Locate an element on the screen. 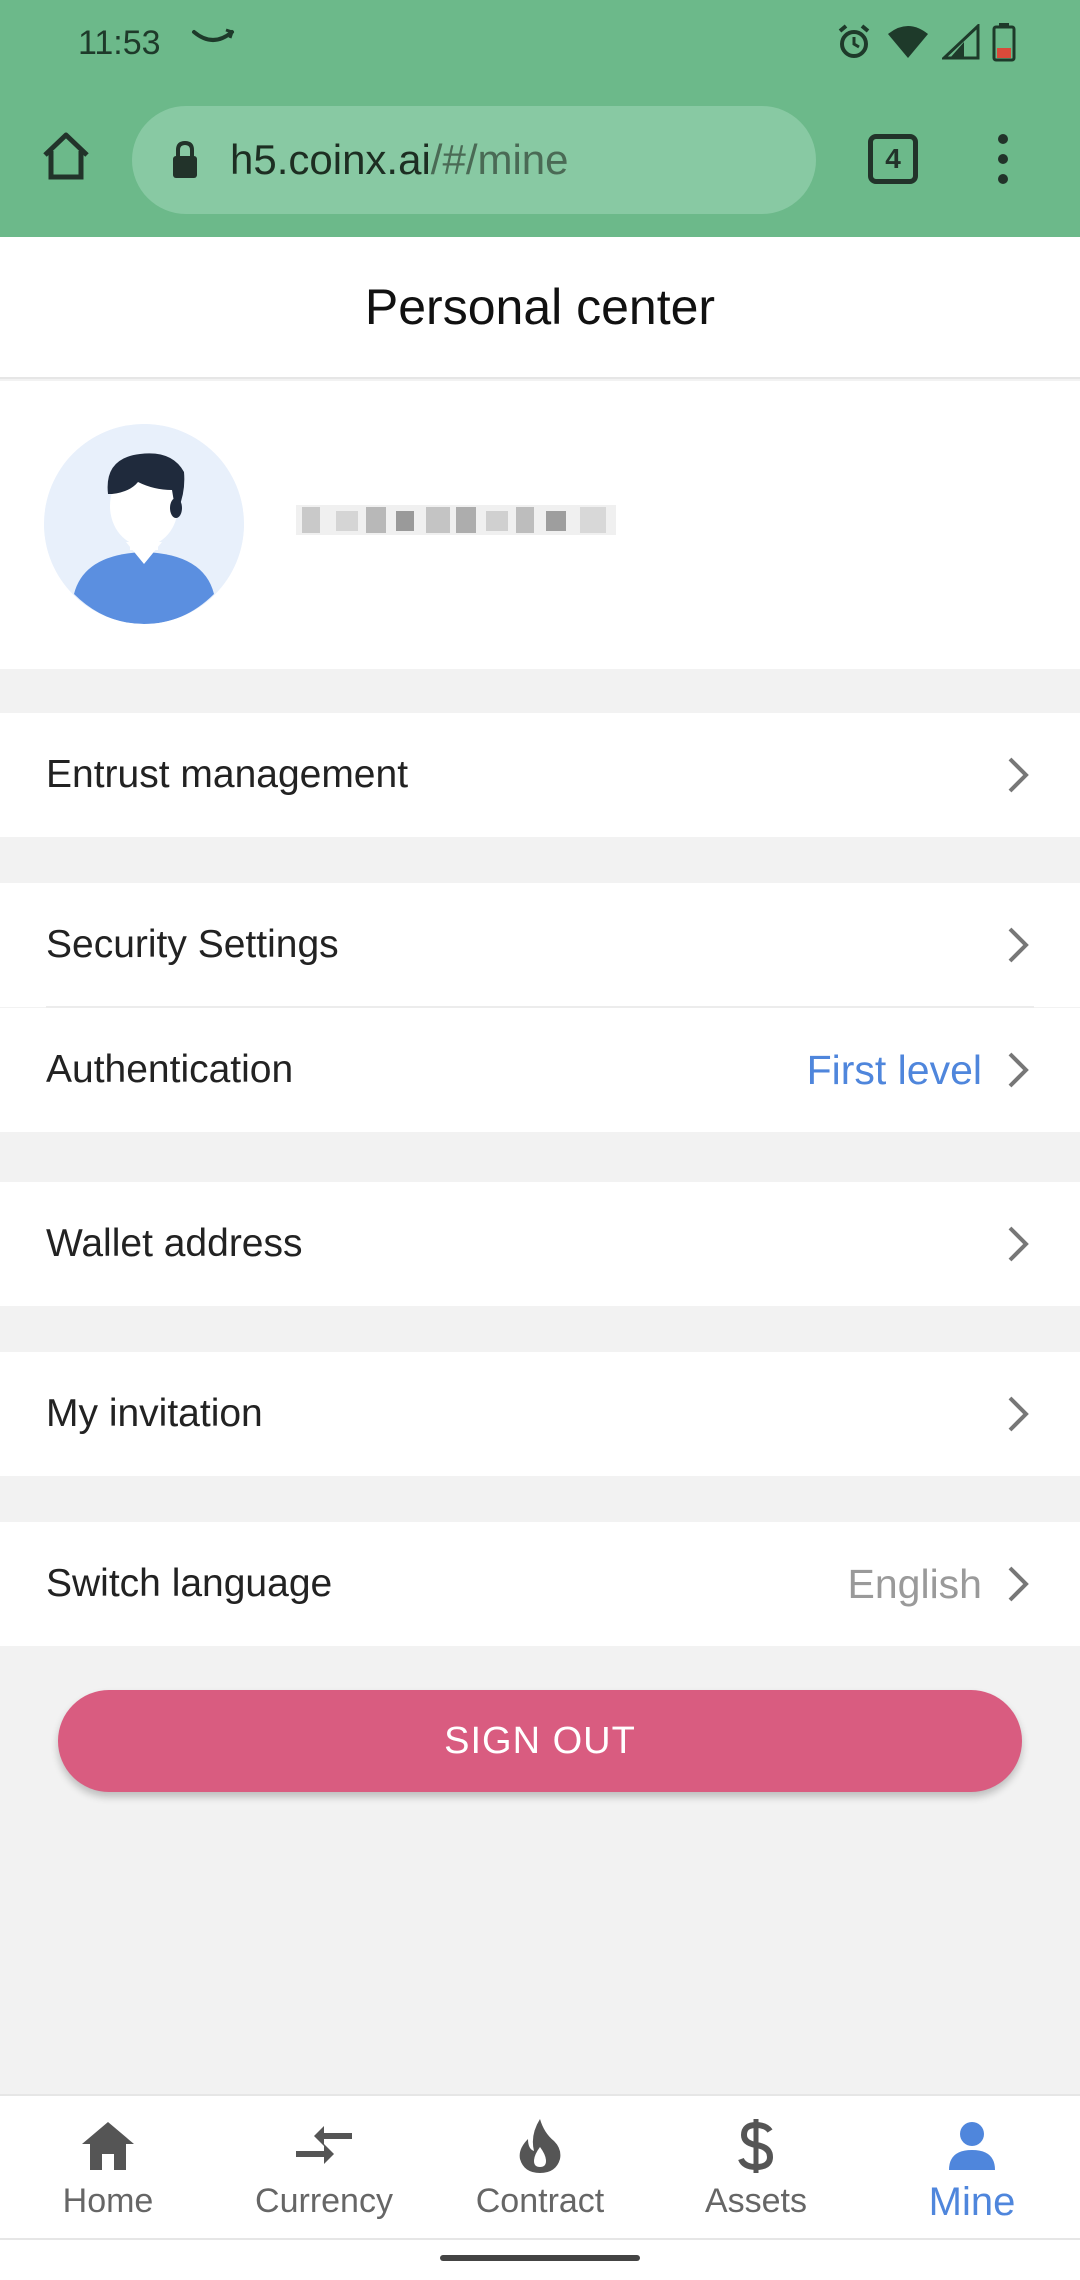 This screenshot has width=1080, height=2280. menu-row-authentication: Authentication First level is located at coordinates (540, 1070).